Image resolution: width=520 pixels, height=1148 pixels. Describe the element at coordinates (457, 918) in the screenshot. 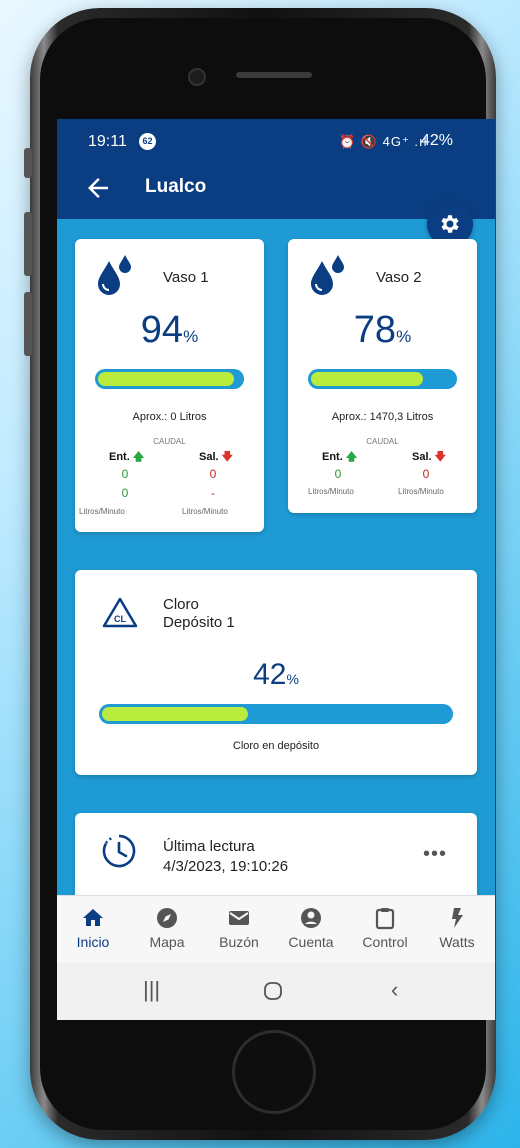

I see `bolt-icon` at that location.